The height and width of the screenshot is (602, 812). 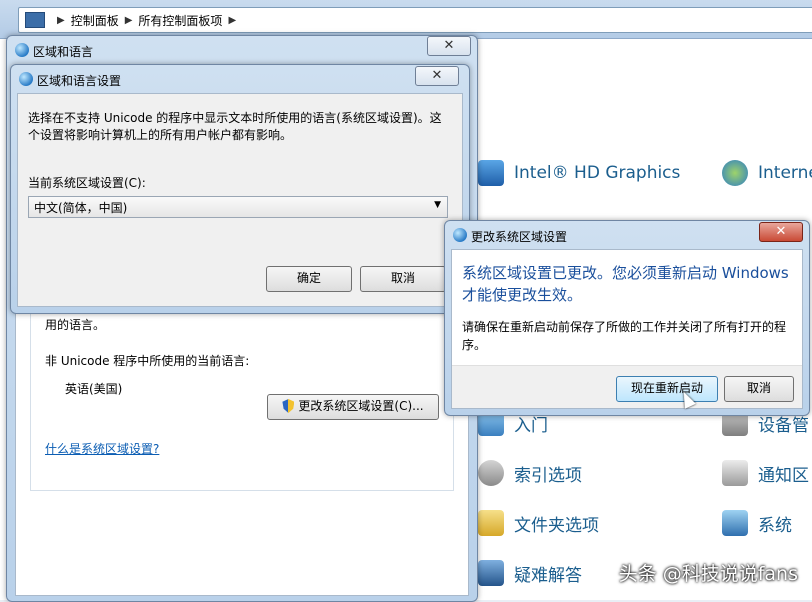 What do you see at coordinates (765, 473) in the screenshot?
I see `cp-item-notification-area: 通知区` at bounding box center [765, 473].